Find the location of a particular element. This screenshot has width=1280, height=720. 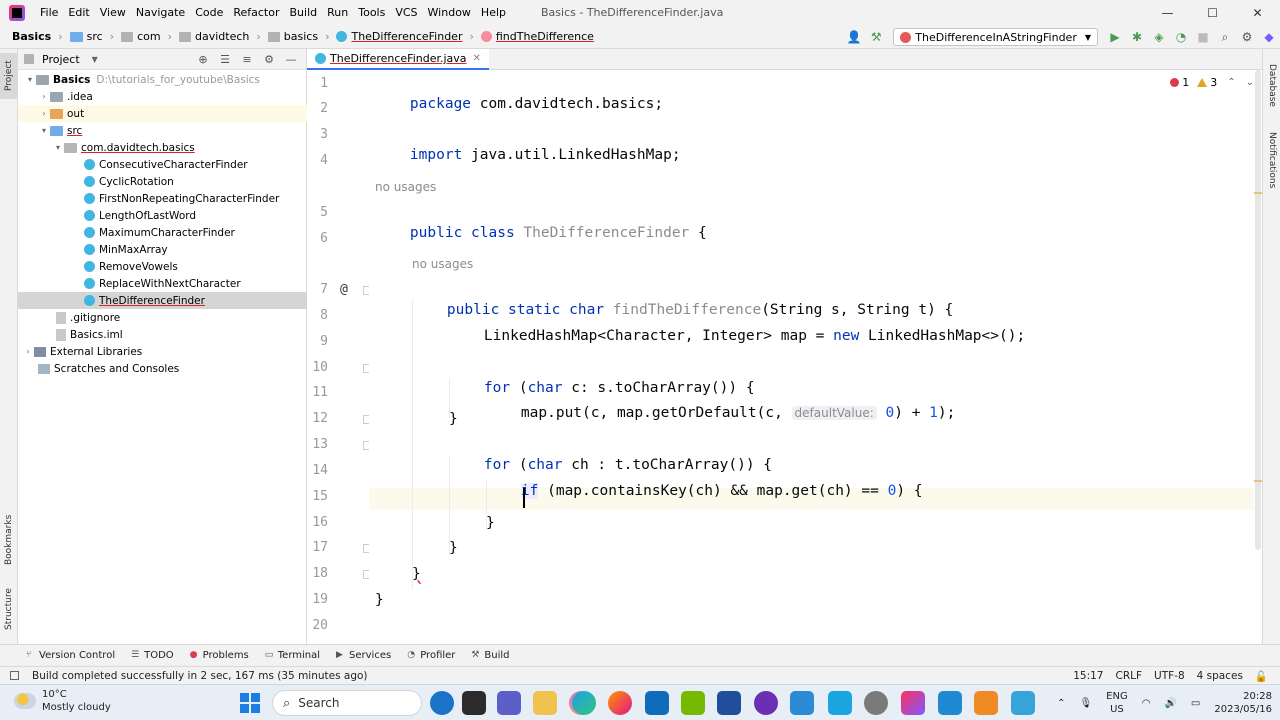

menu-help: Help is located at coordinates (493, 12).